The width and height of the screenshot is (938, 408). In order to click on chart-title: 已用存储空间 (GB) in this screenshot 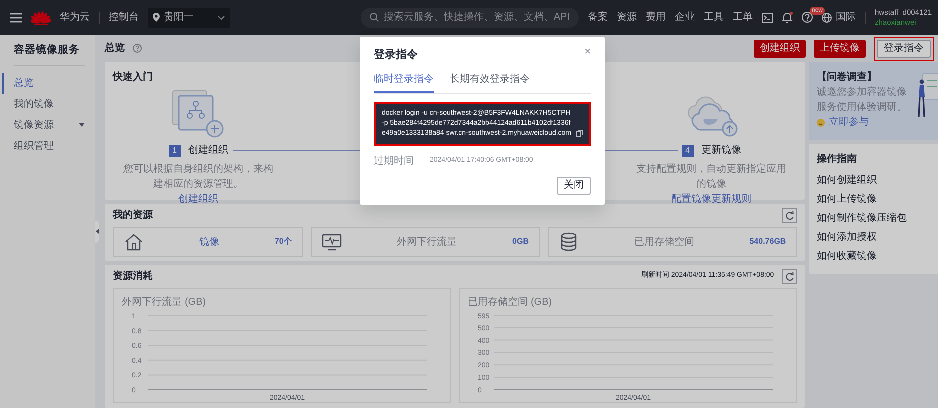, I will do `click(511, 303)`.